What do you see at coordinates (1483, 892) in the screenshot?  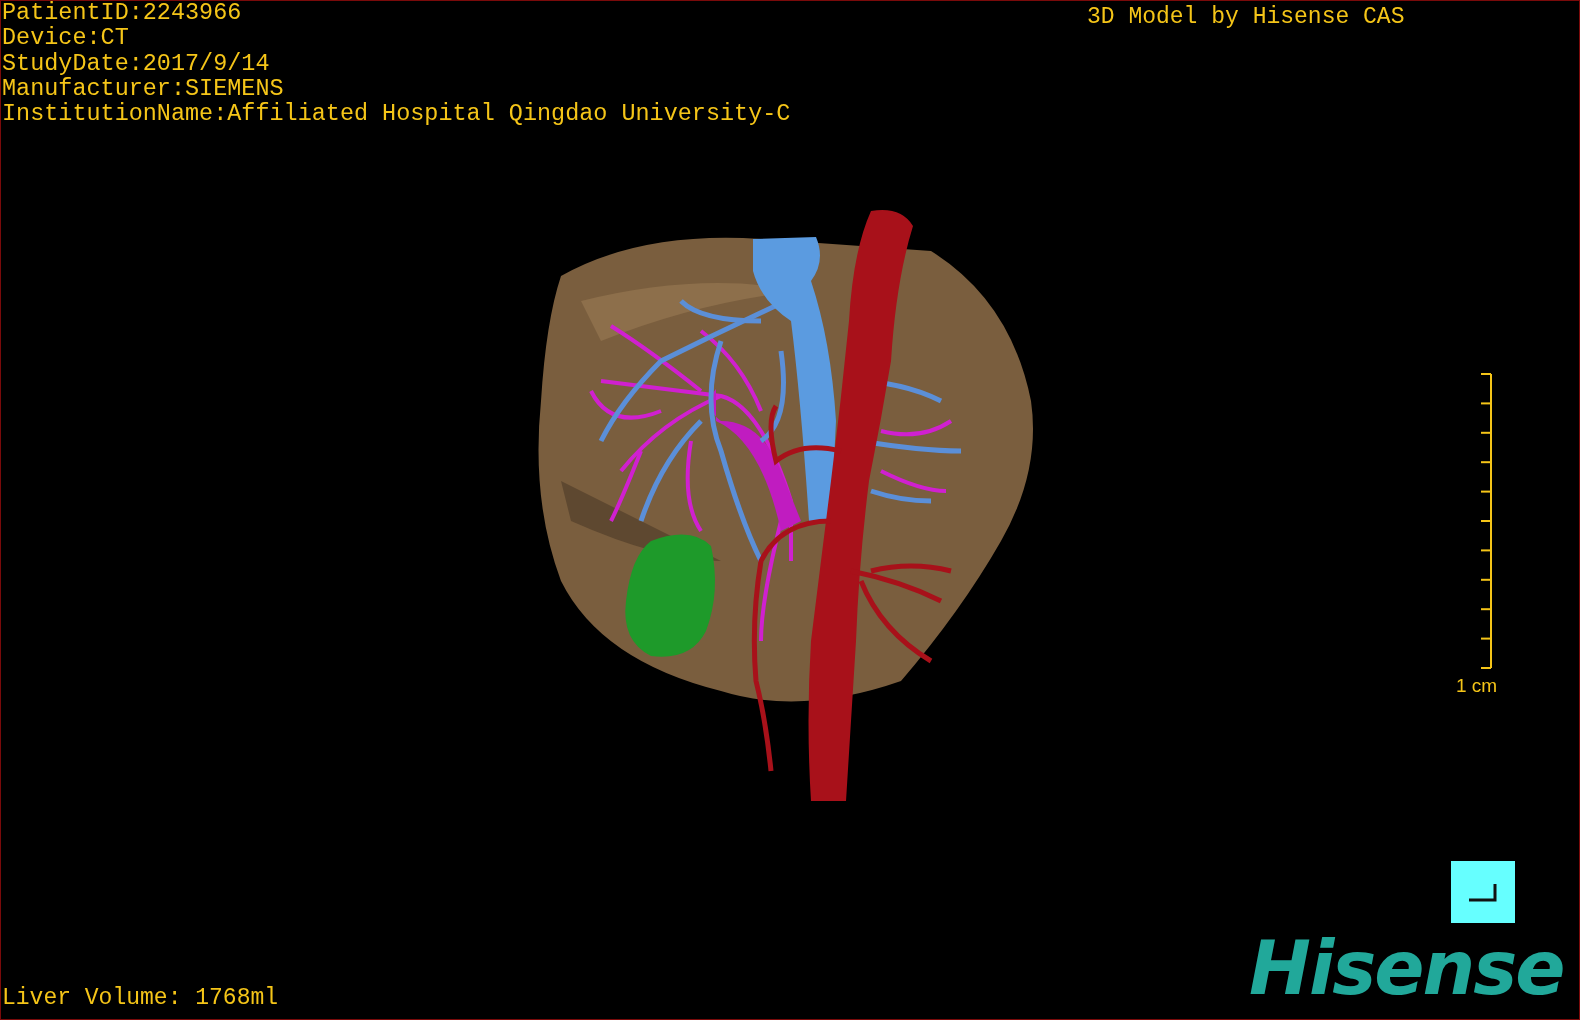 I see `corner-button` at bounding box center [1483, 892].